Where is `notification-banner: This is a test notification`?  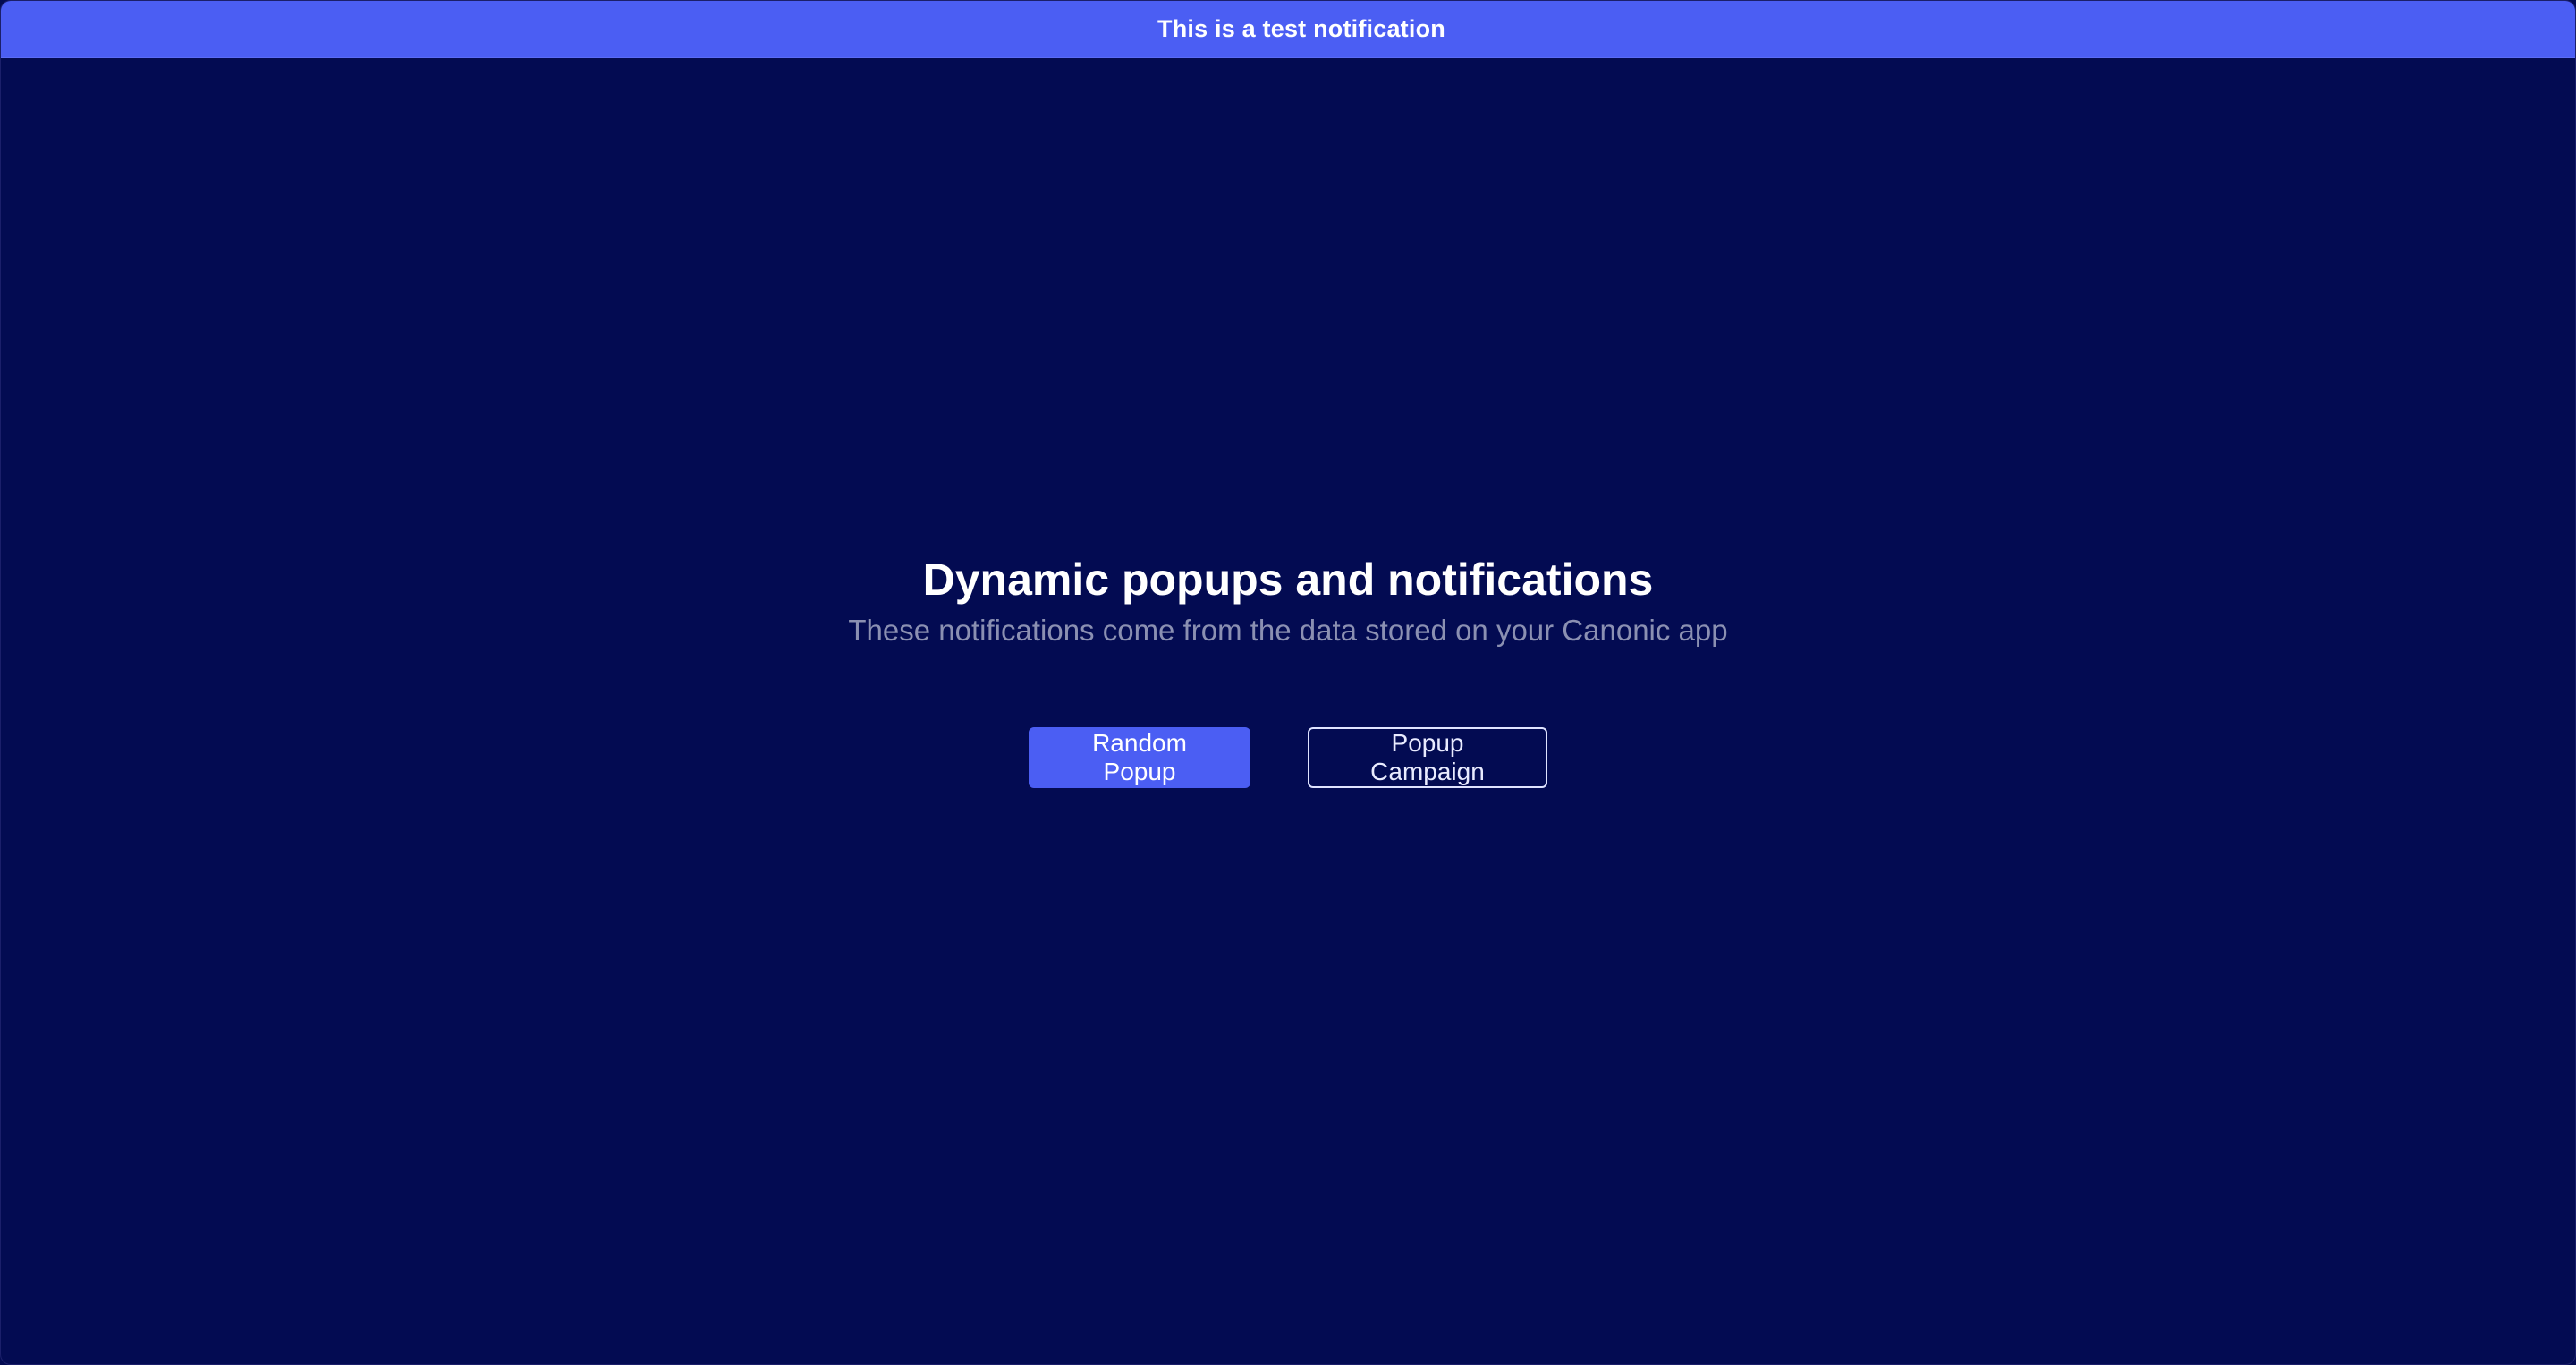 notification-banner: This is a test notification is located at coordinates (1288, 29).